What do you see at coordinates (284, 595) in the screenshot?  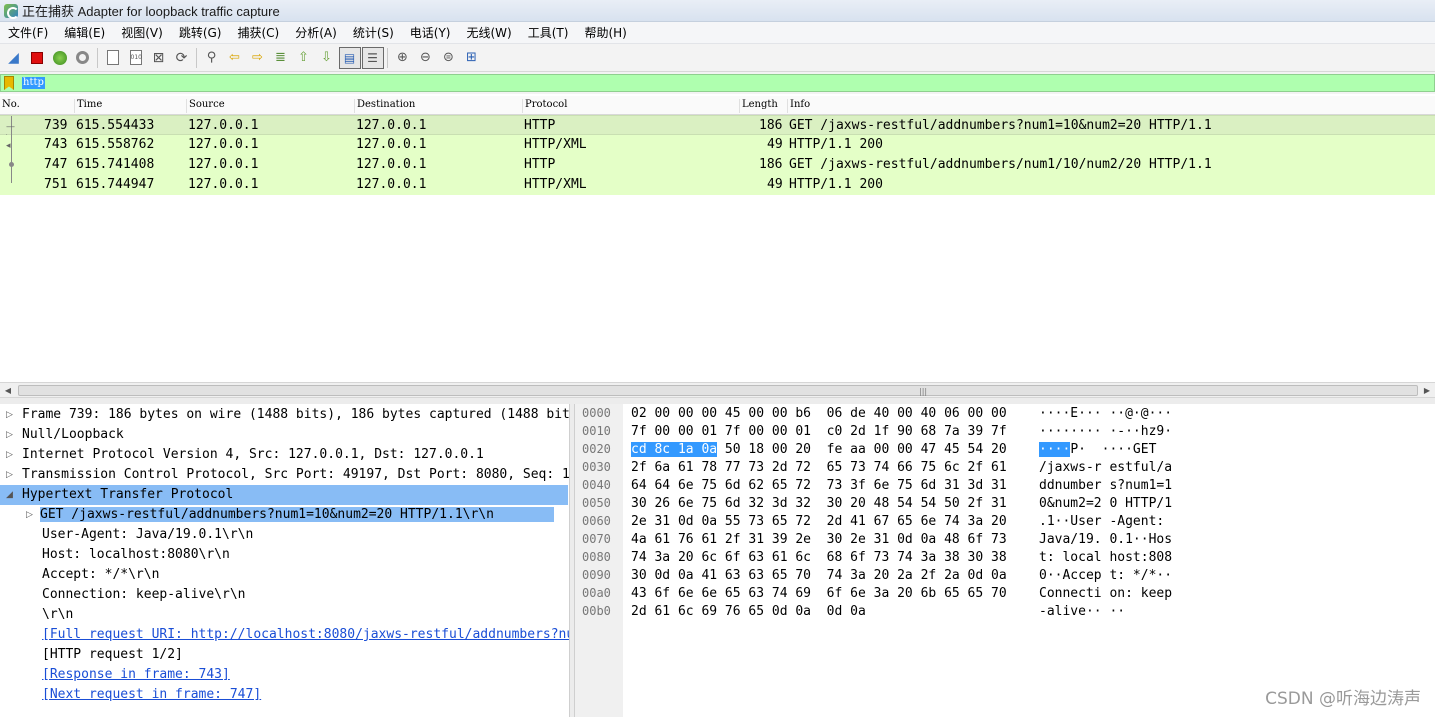 I see `tree-item-connection: Connection: keep-alive\r\n` at bounding box center [284, 595].